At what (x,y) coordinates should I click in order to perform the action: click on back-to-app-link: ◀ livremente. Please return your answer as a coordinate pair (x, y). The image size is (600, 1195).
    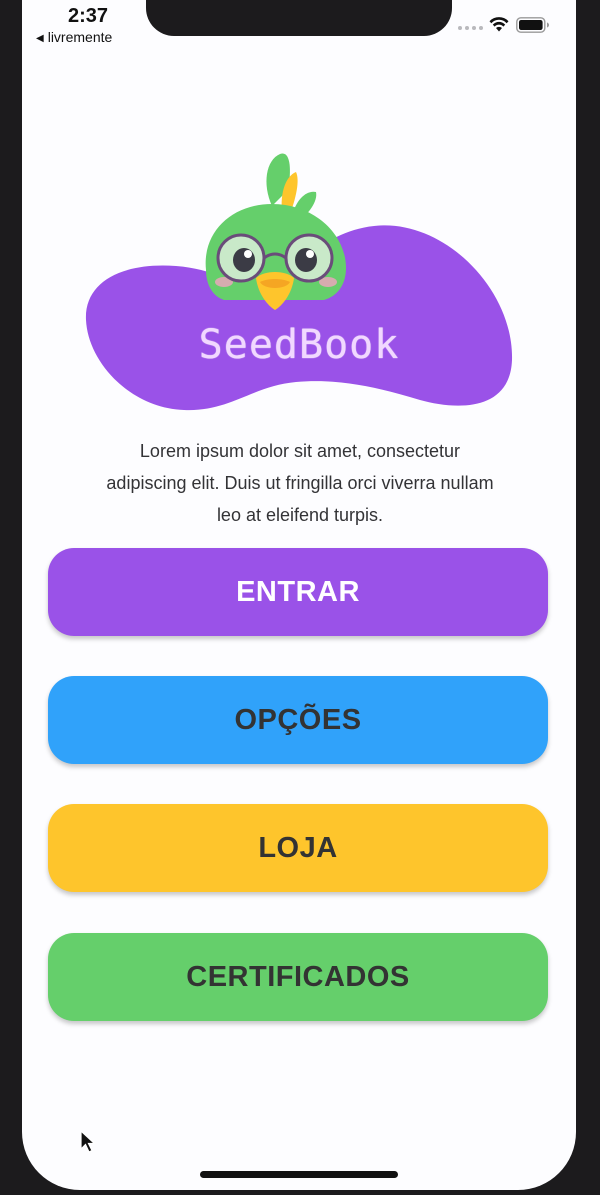
    Looking at the image, I should click on (74, 37).